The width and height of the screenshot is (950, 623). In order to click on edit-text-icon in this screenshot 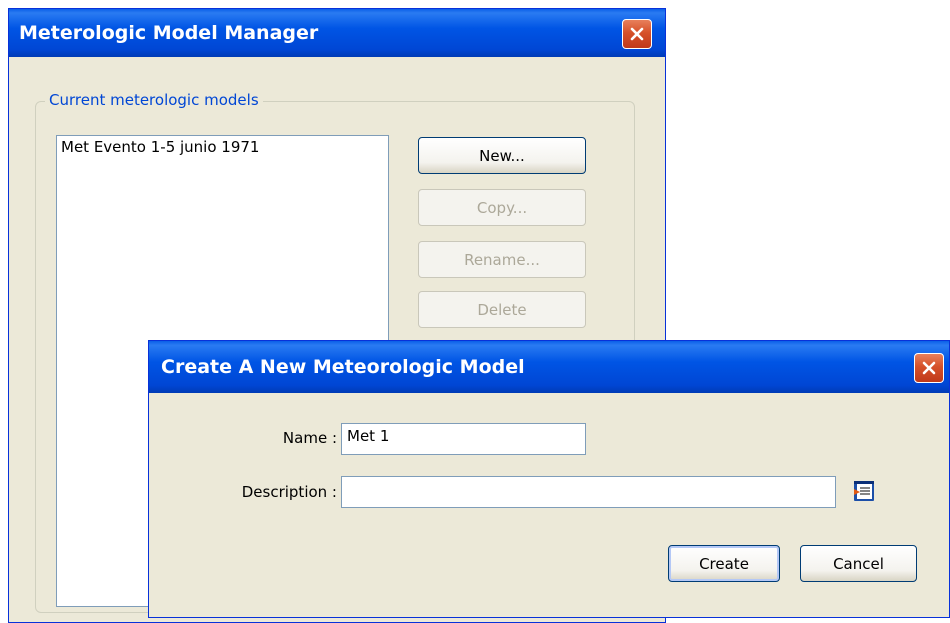, I will do `click(864, 491)`.